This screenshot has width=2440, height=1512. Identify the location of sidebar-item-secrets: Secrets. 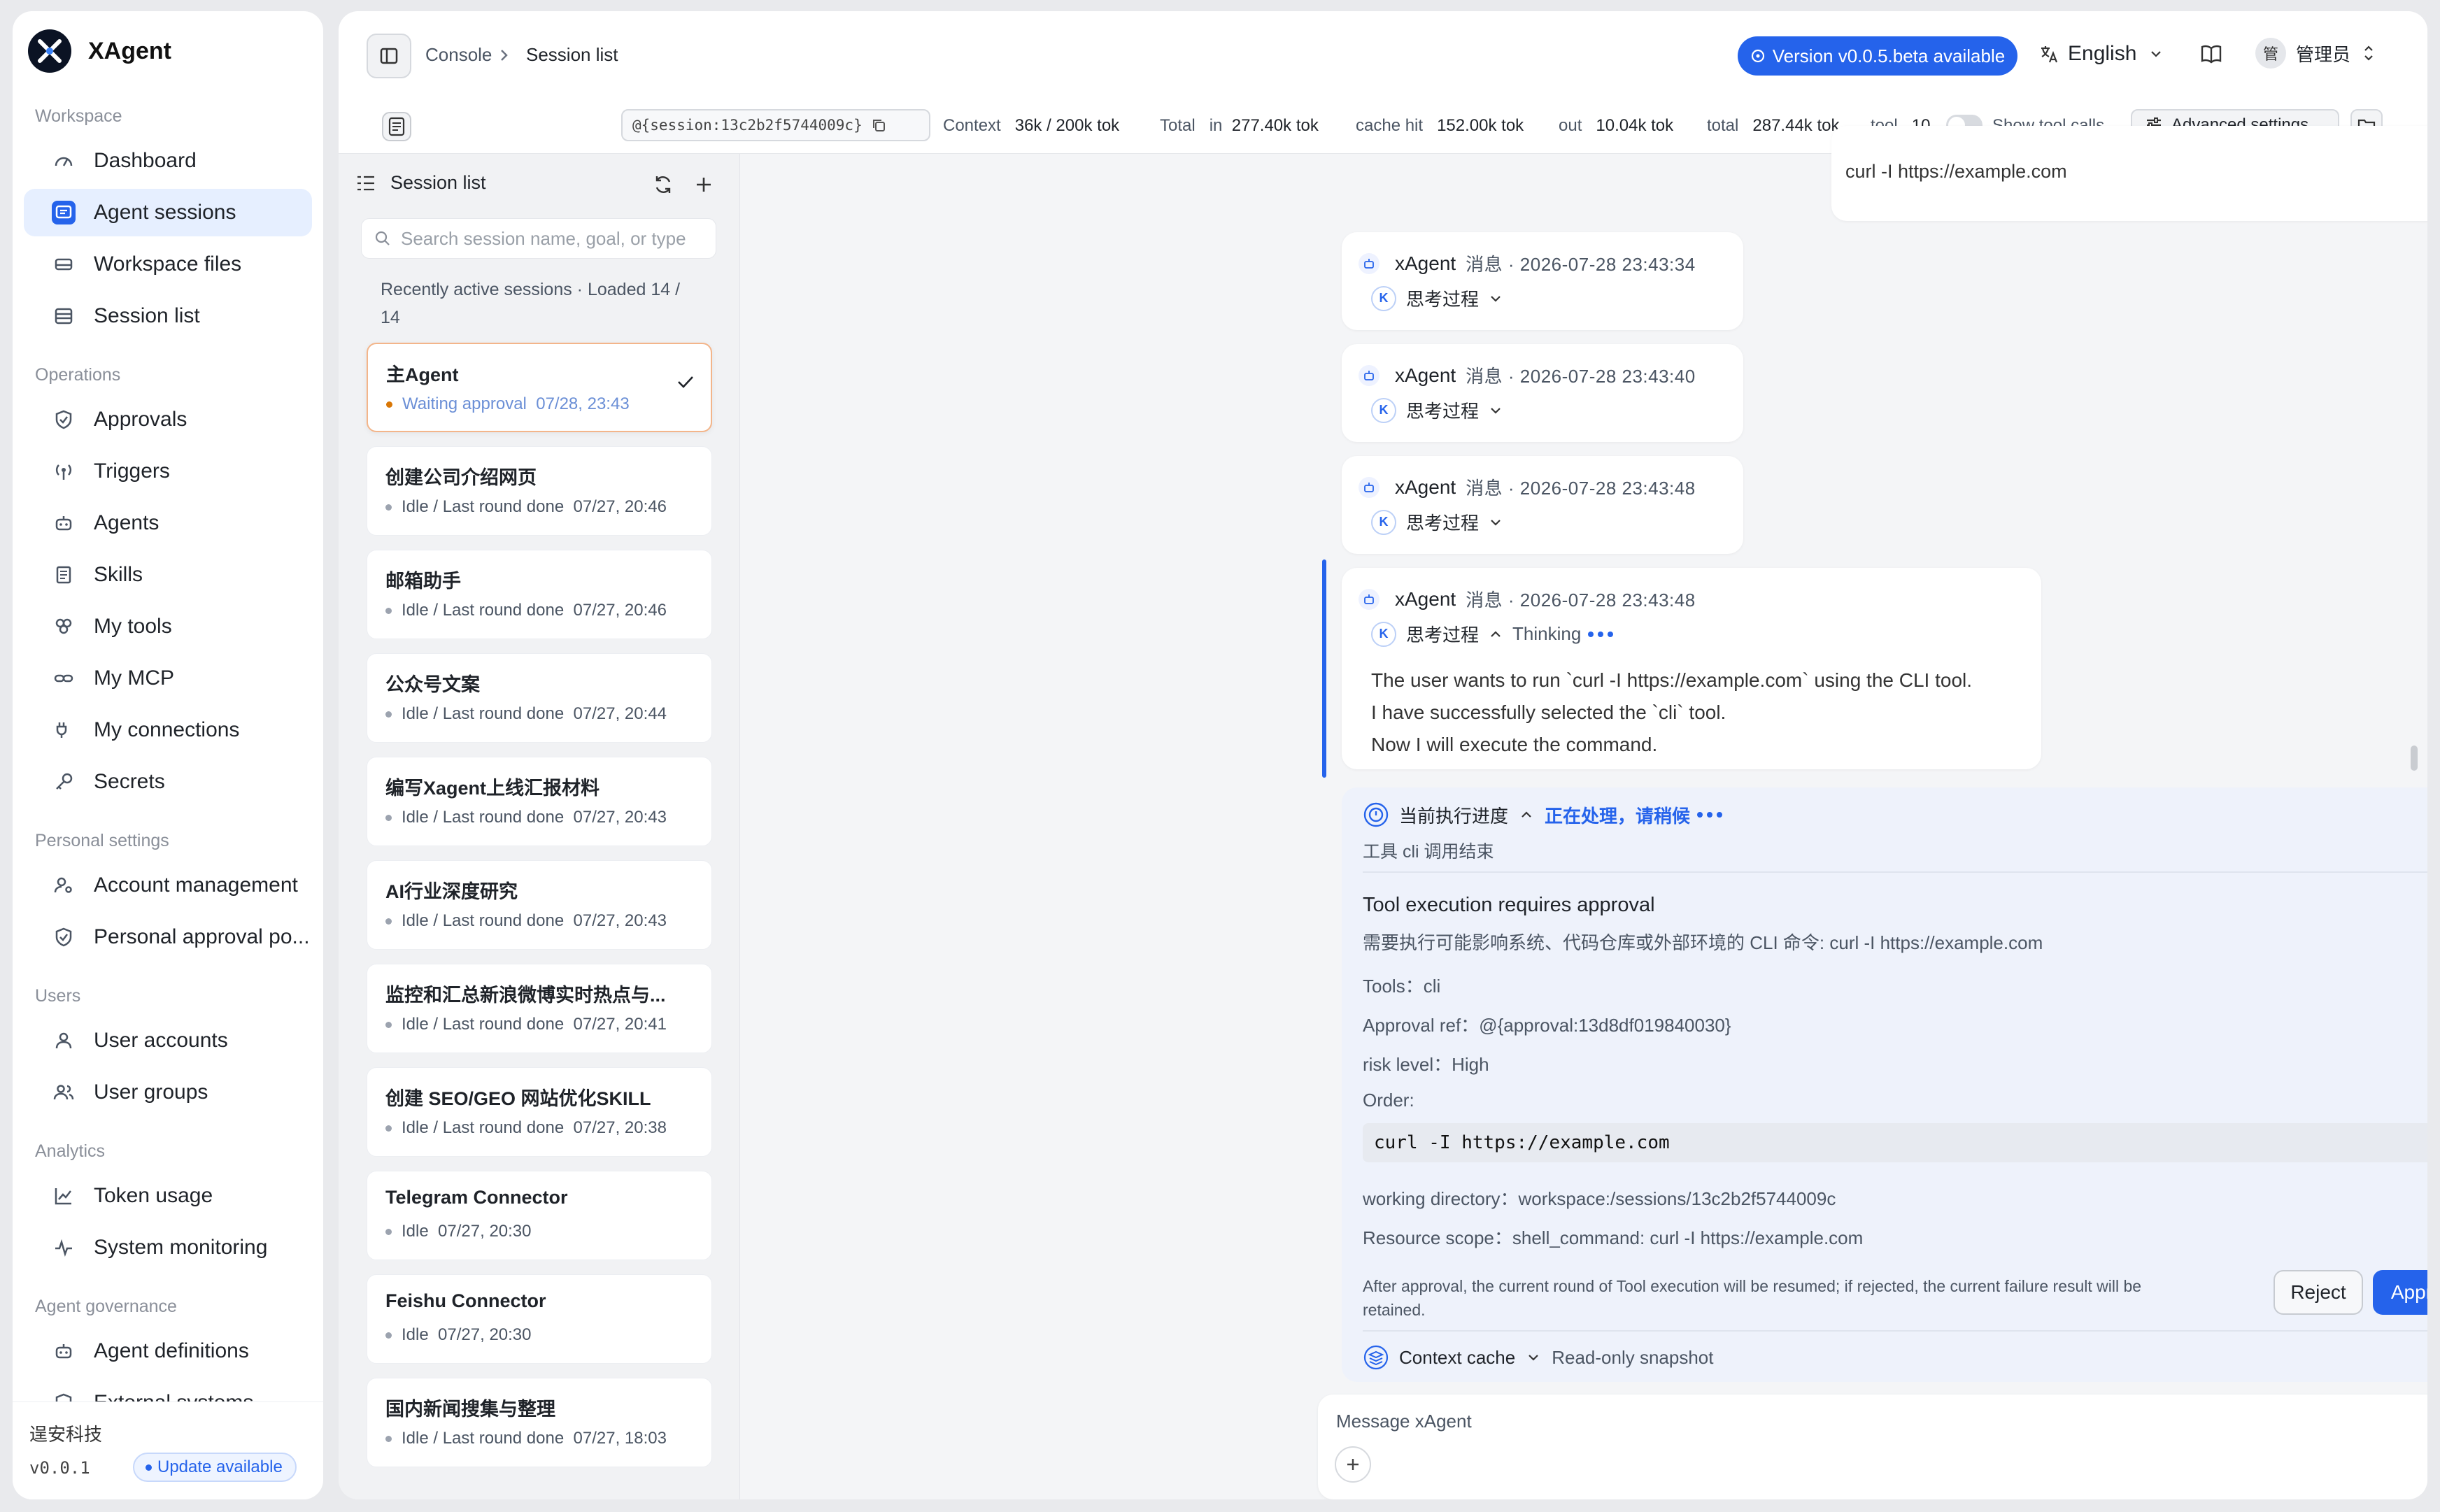
(168, 782).